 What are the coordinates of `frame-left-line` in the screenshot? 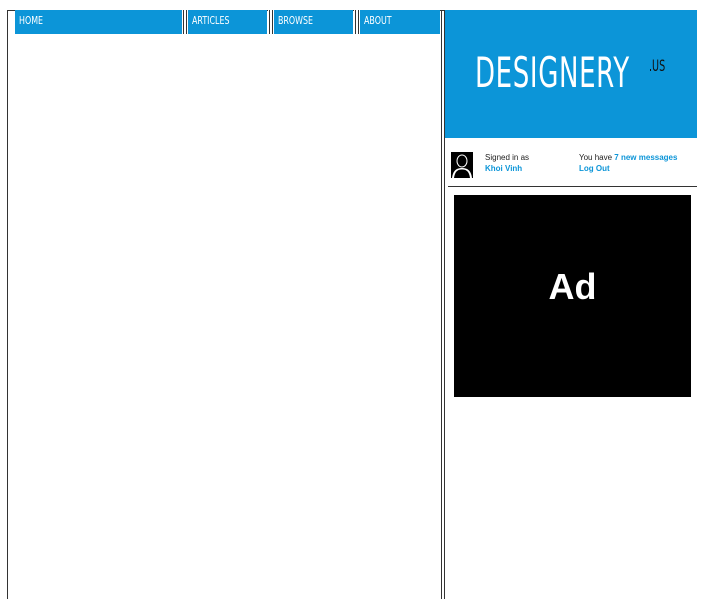 It's located at (7, 304).